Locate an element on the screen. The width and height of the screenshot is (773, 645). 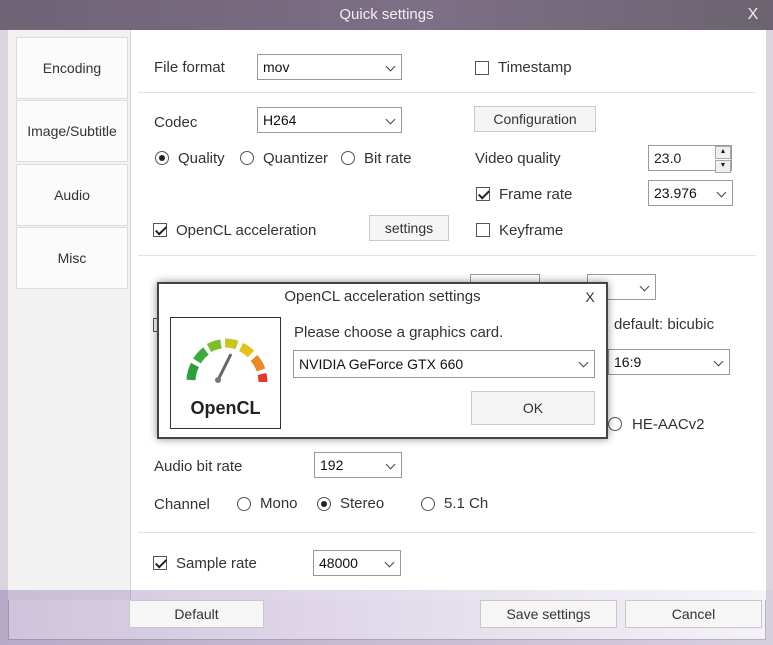
channel-51-label: 5.1 Ch is located at coordinates (466, 503).